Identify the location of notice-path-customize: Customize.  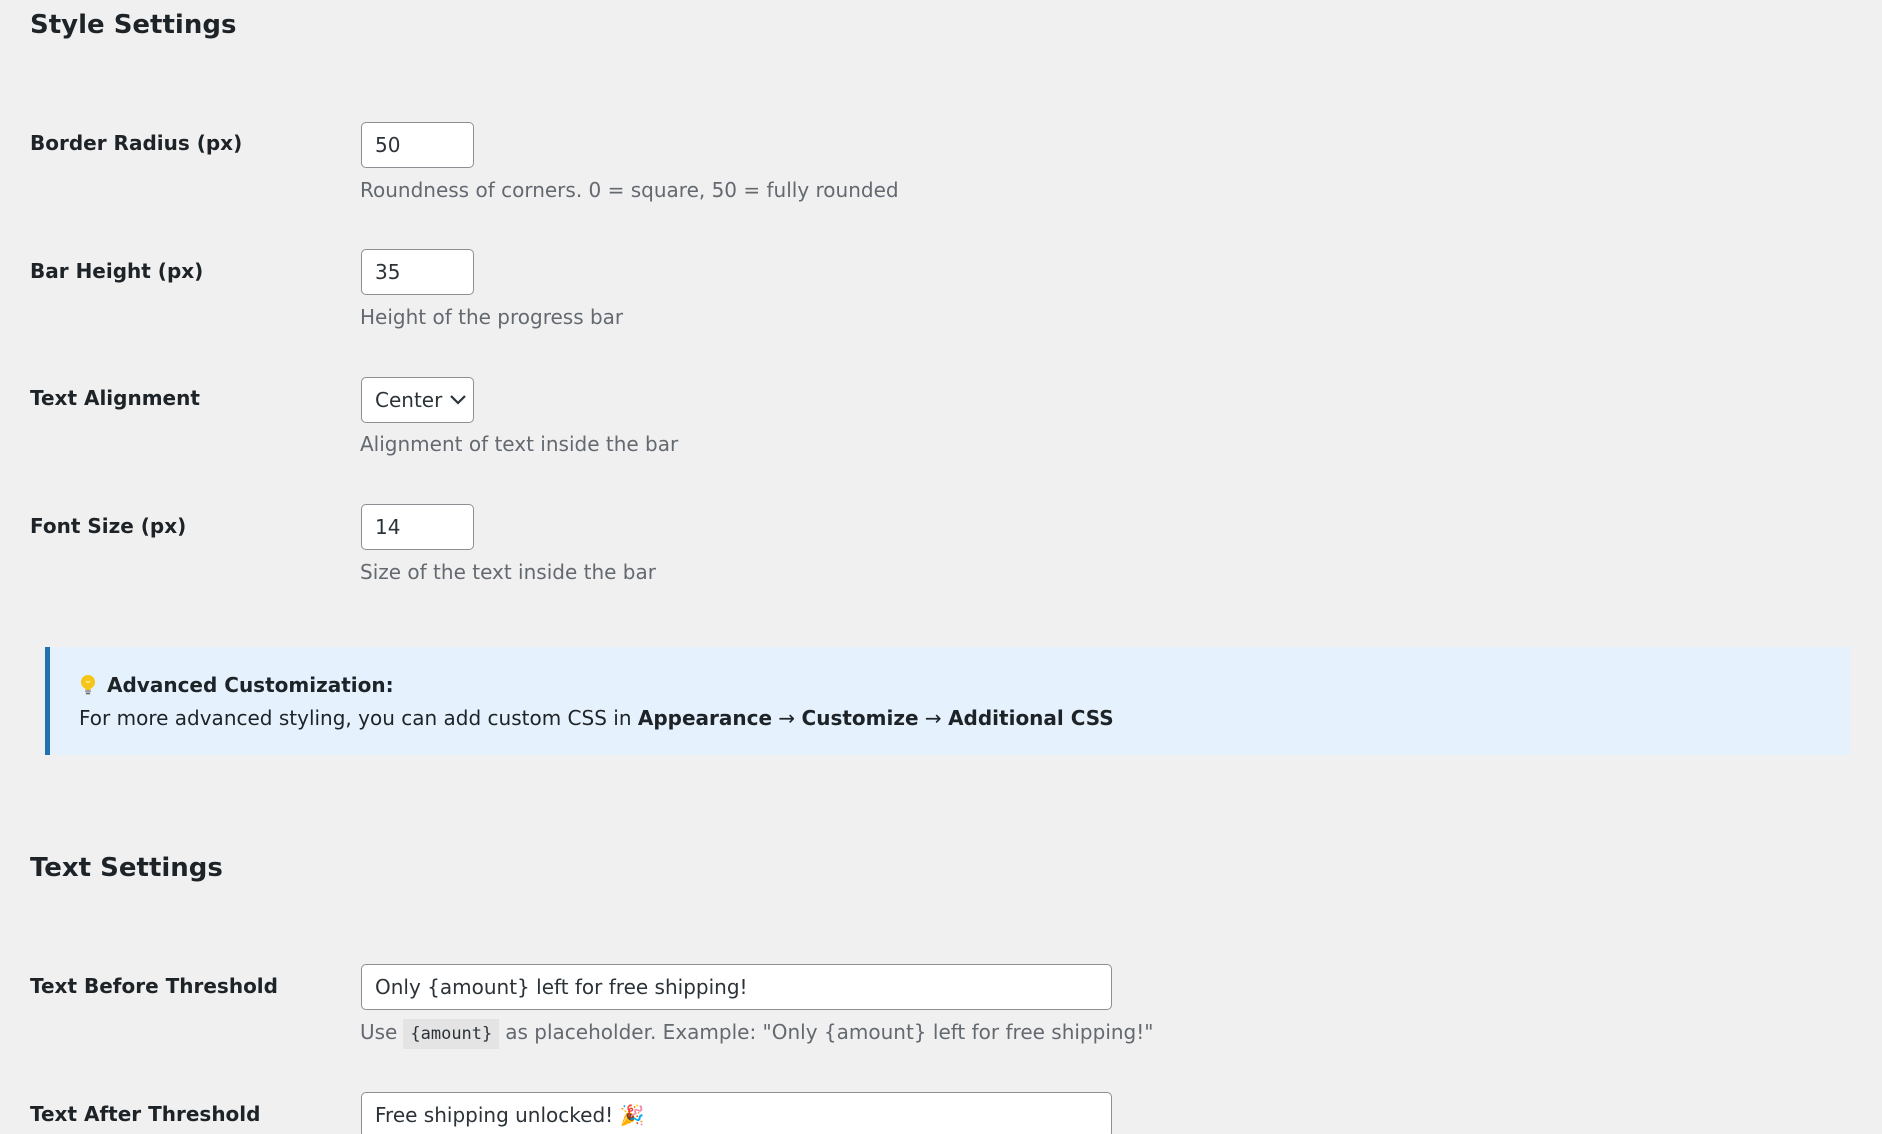
(860, 718).